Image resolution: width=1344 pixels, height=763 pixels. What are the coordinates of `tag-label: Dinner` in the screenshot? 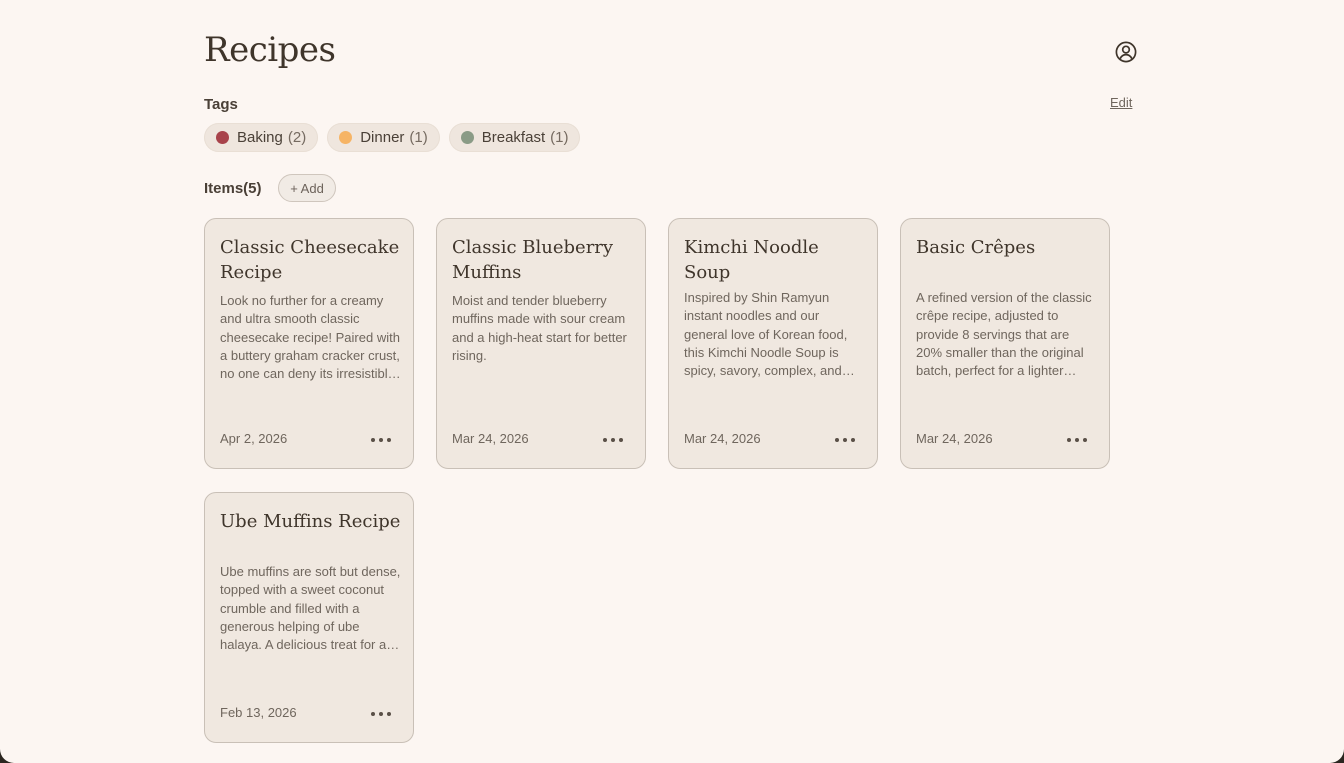 It's located at (382, 137).